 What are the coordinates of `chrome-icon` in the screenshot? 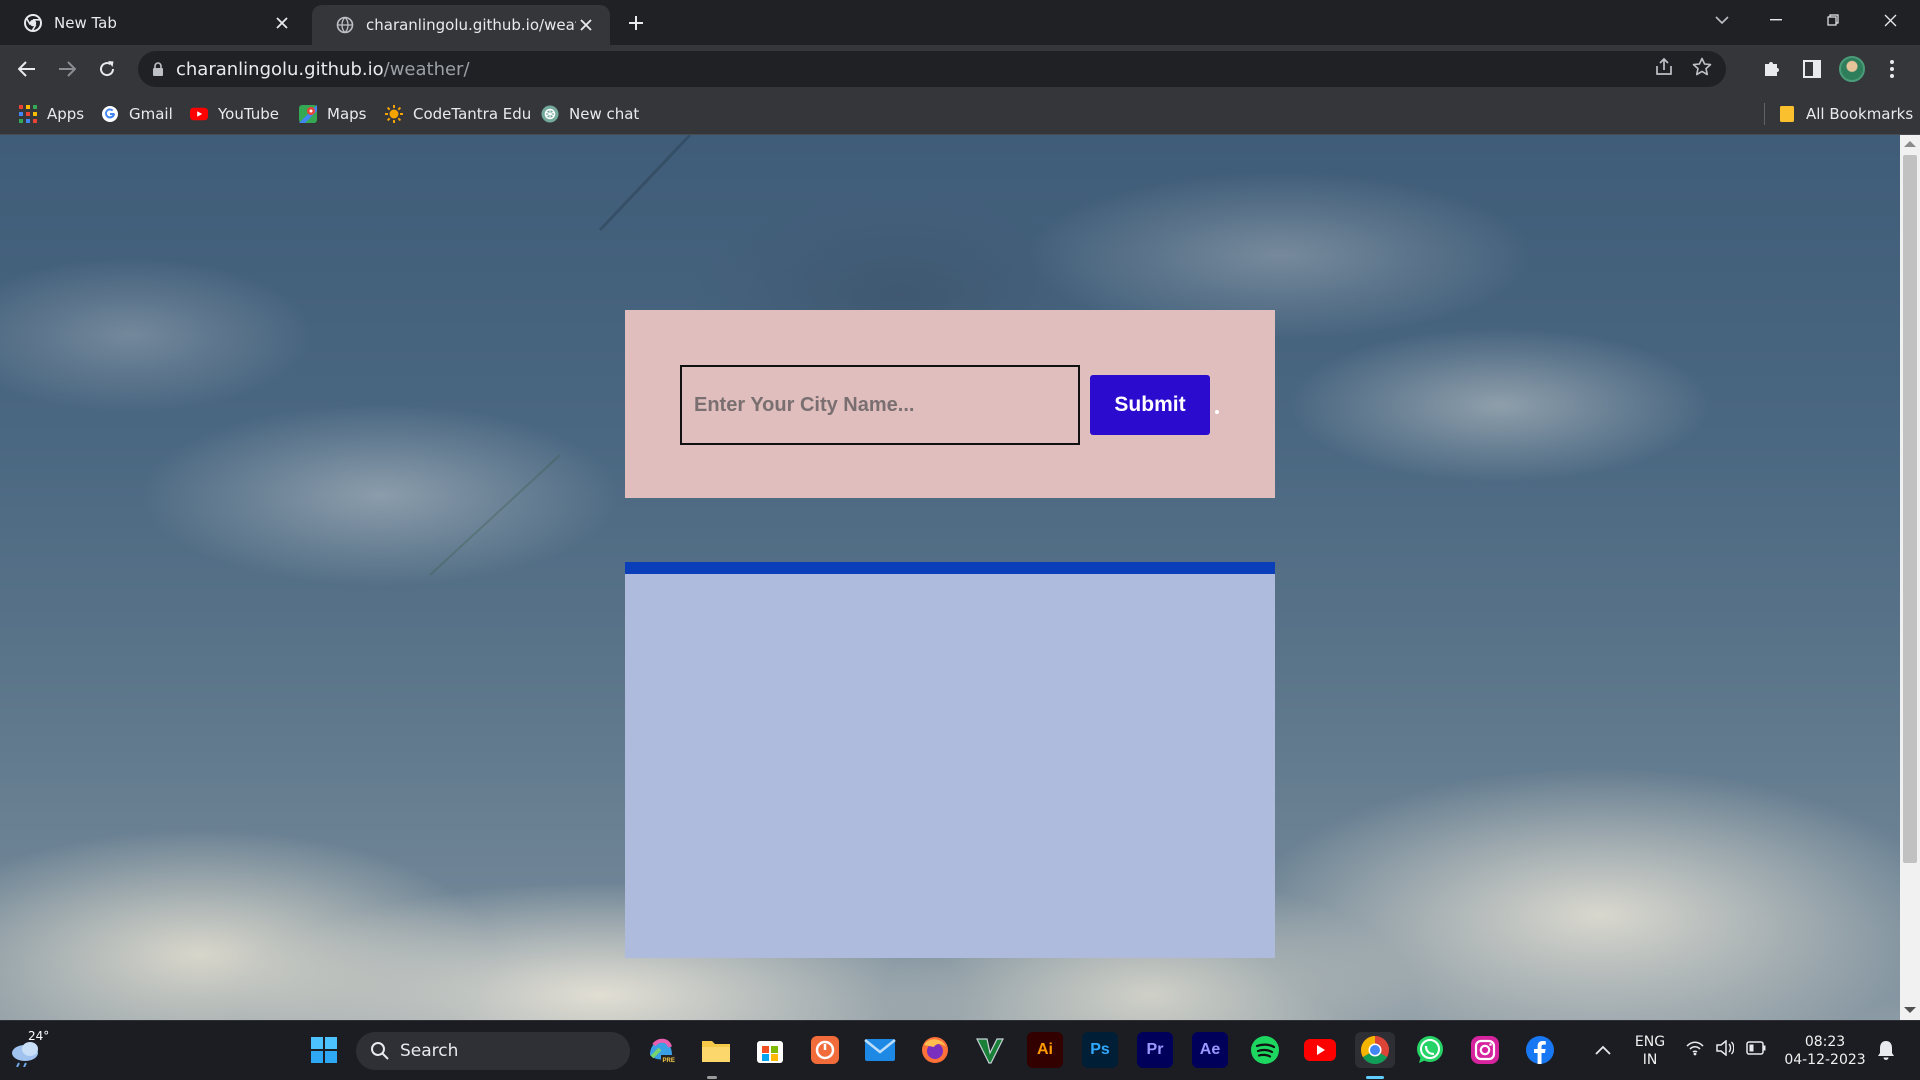 It's located at (33, 22).